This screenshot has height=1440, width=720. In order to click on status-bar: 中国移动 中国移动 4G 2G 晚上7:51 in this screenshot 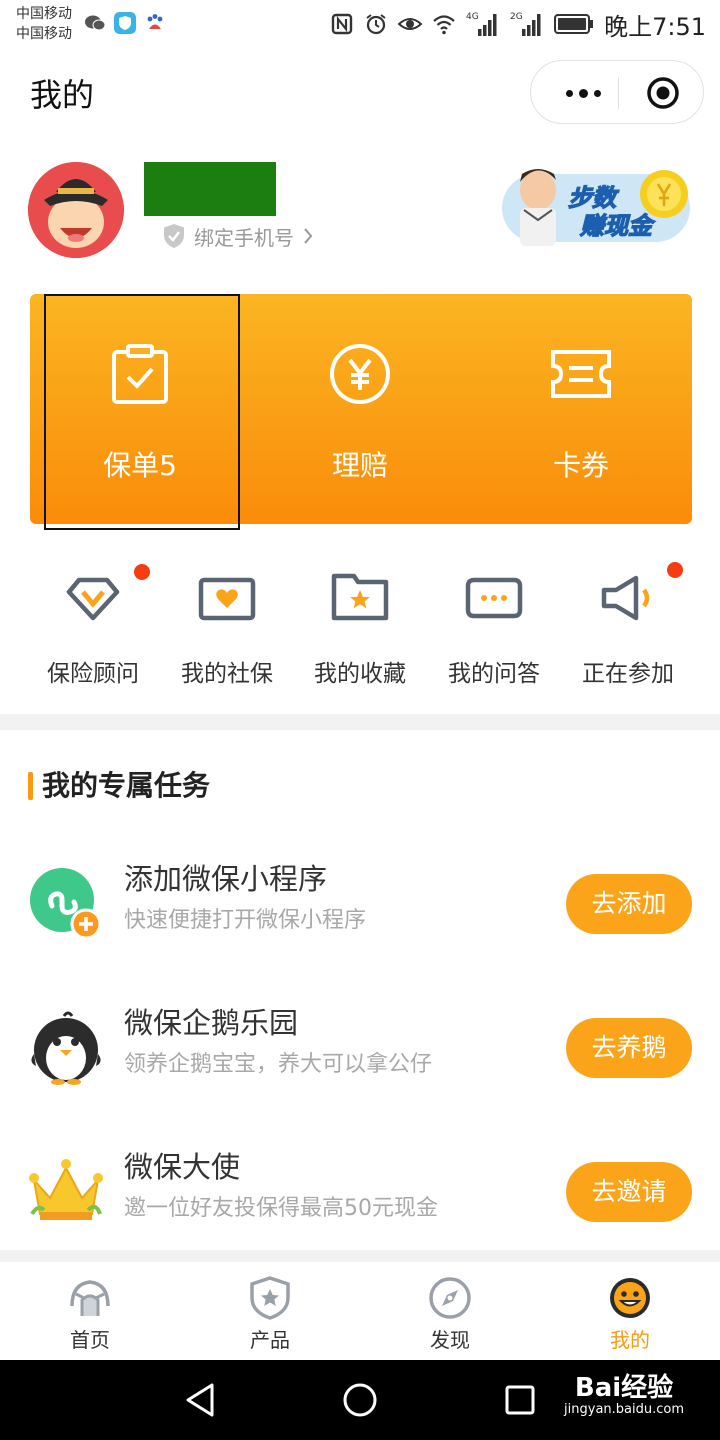, I will do `click(360, 26)`.